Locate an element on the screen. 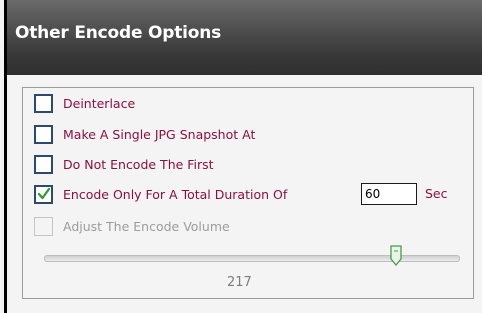 The image size is (482, 313). adjust-volume-label: Adjust The Encode Volume is located at coordinates (146, 226).